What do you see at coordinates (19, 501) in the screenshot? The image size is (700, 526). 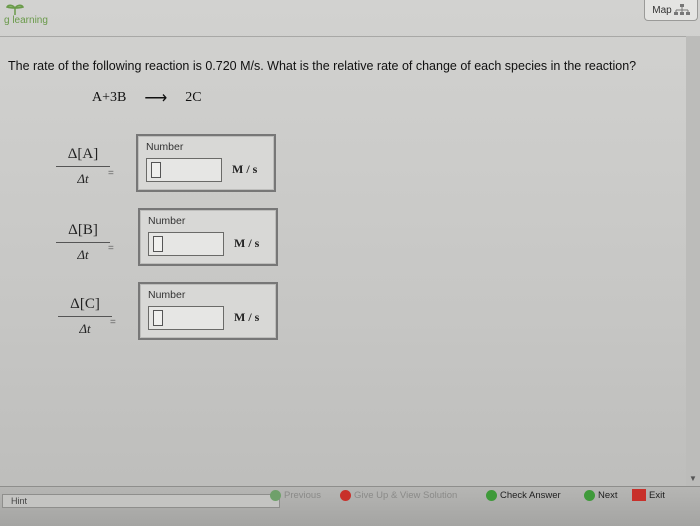 I see `hint-label: Hint` at bounding box center [19, 501].